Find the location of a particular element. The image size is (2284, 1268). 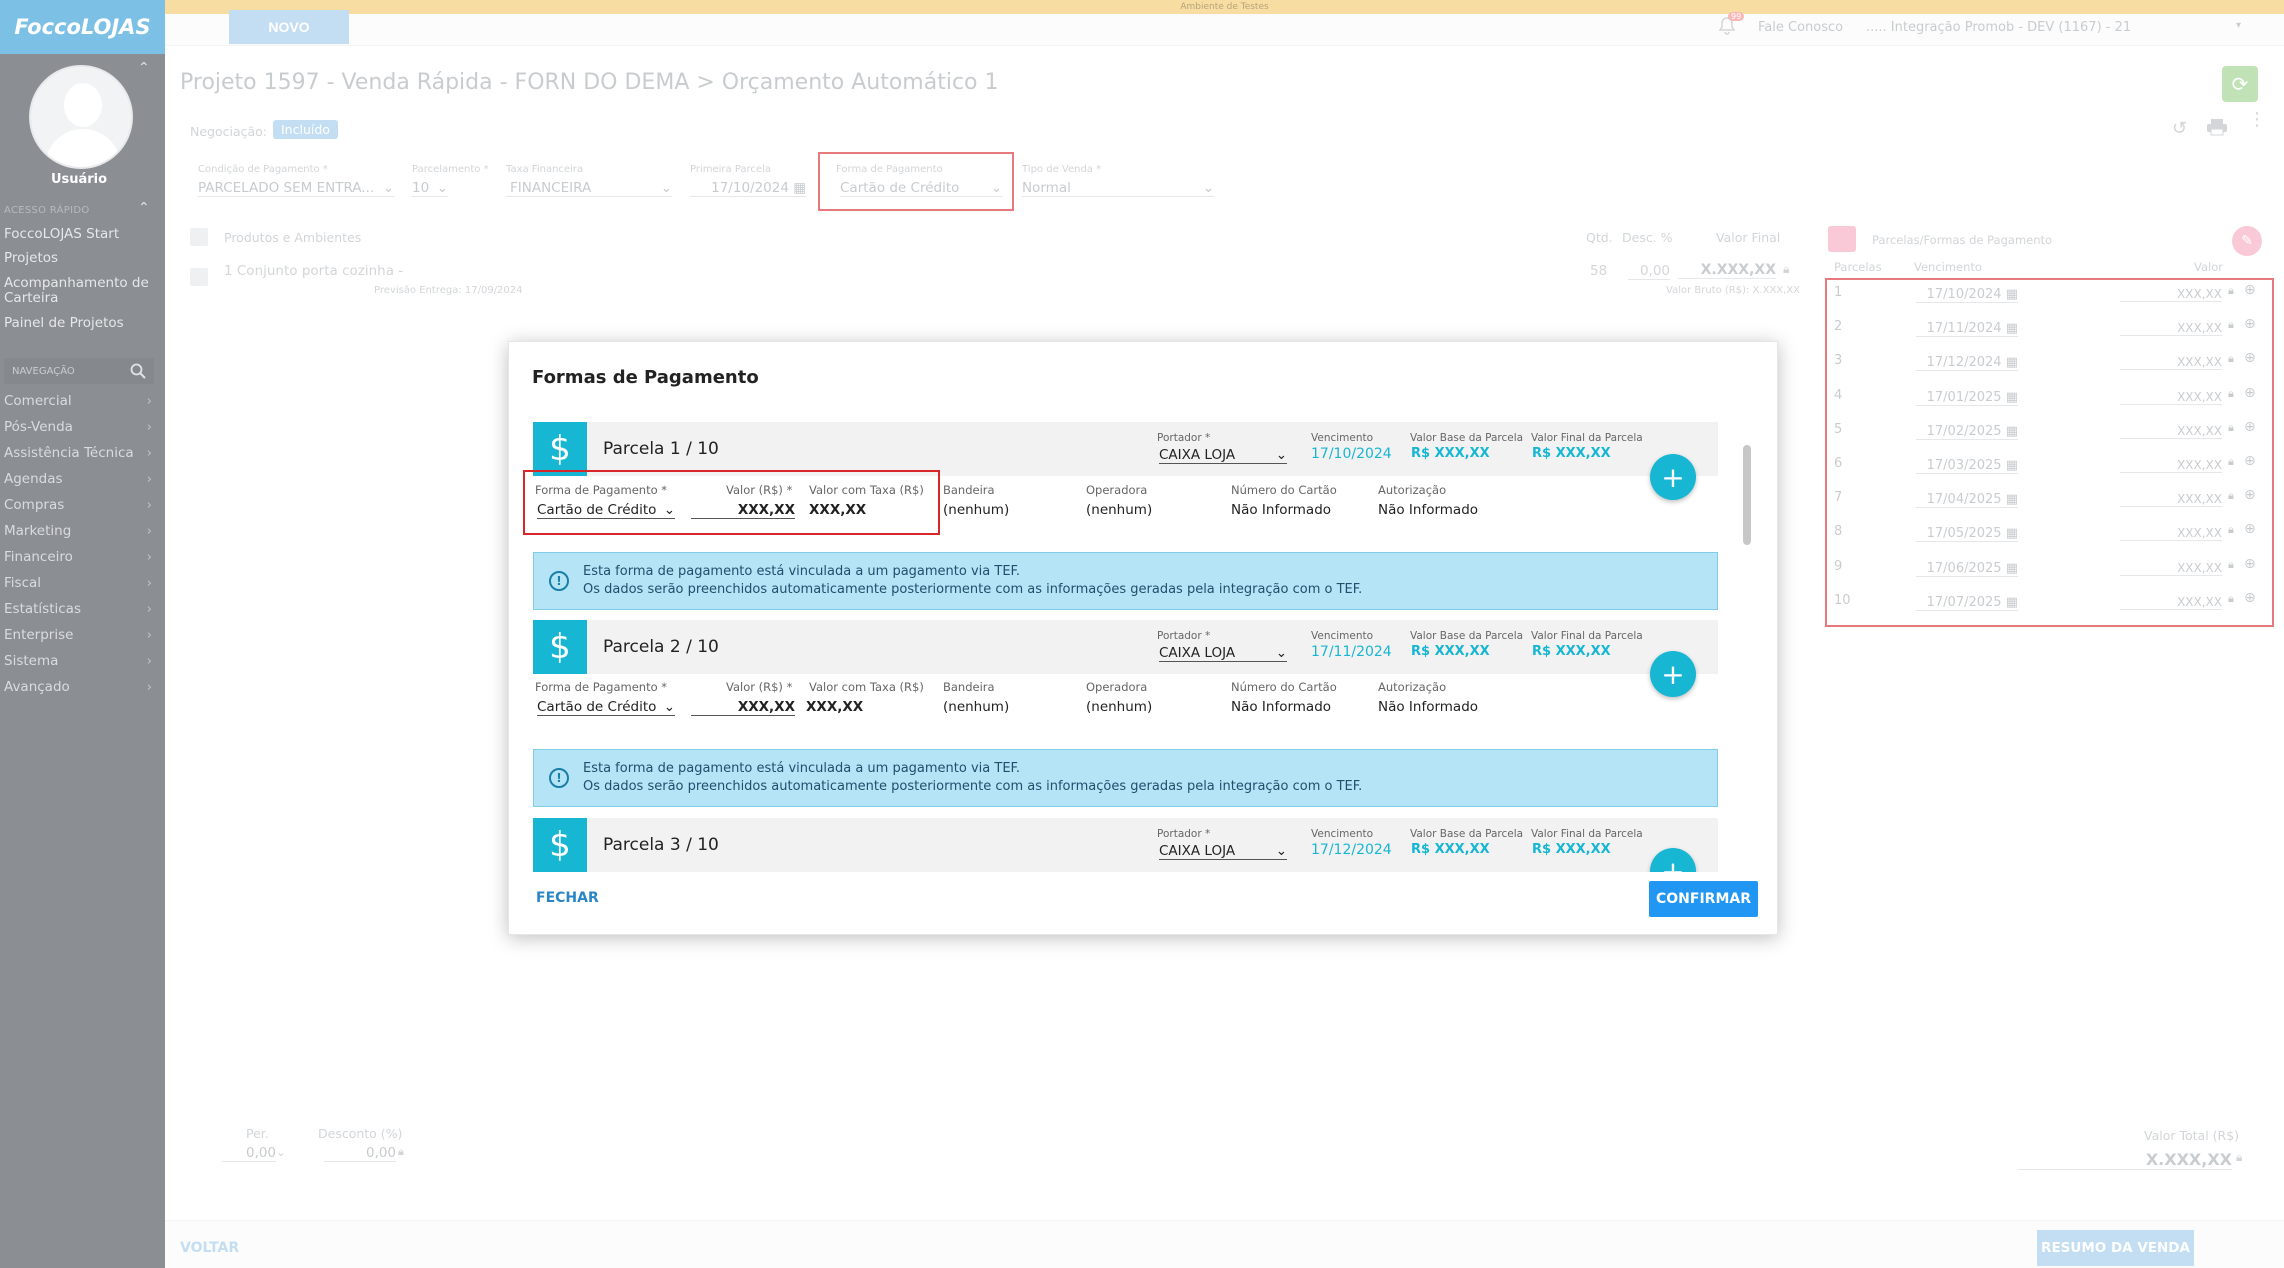

add-payment-button-2: + is located at coordinates (1673, 674).